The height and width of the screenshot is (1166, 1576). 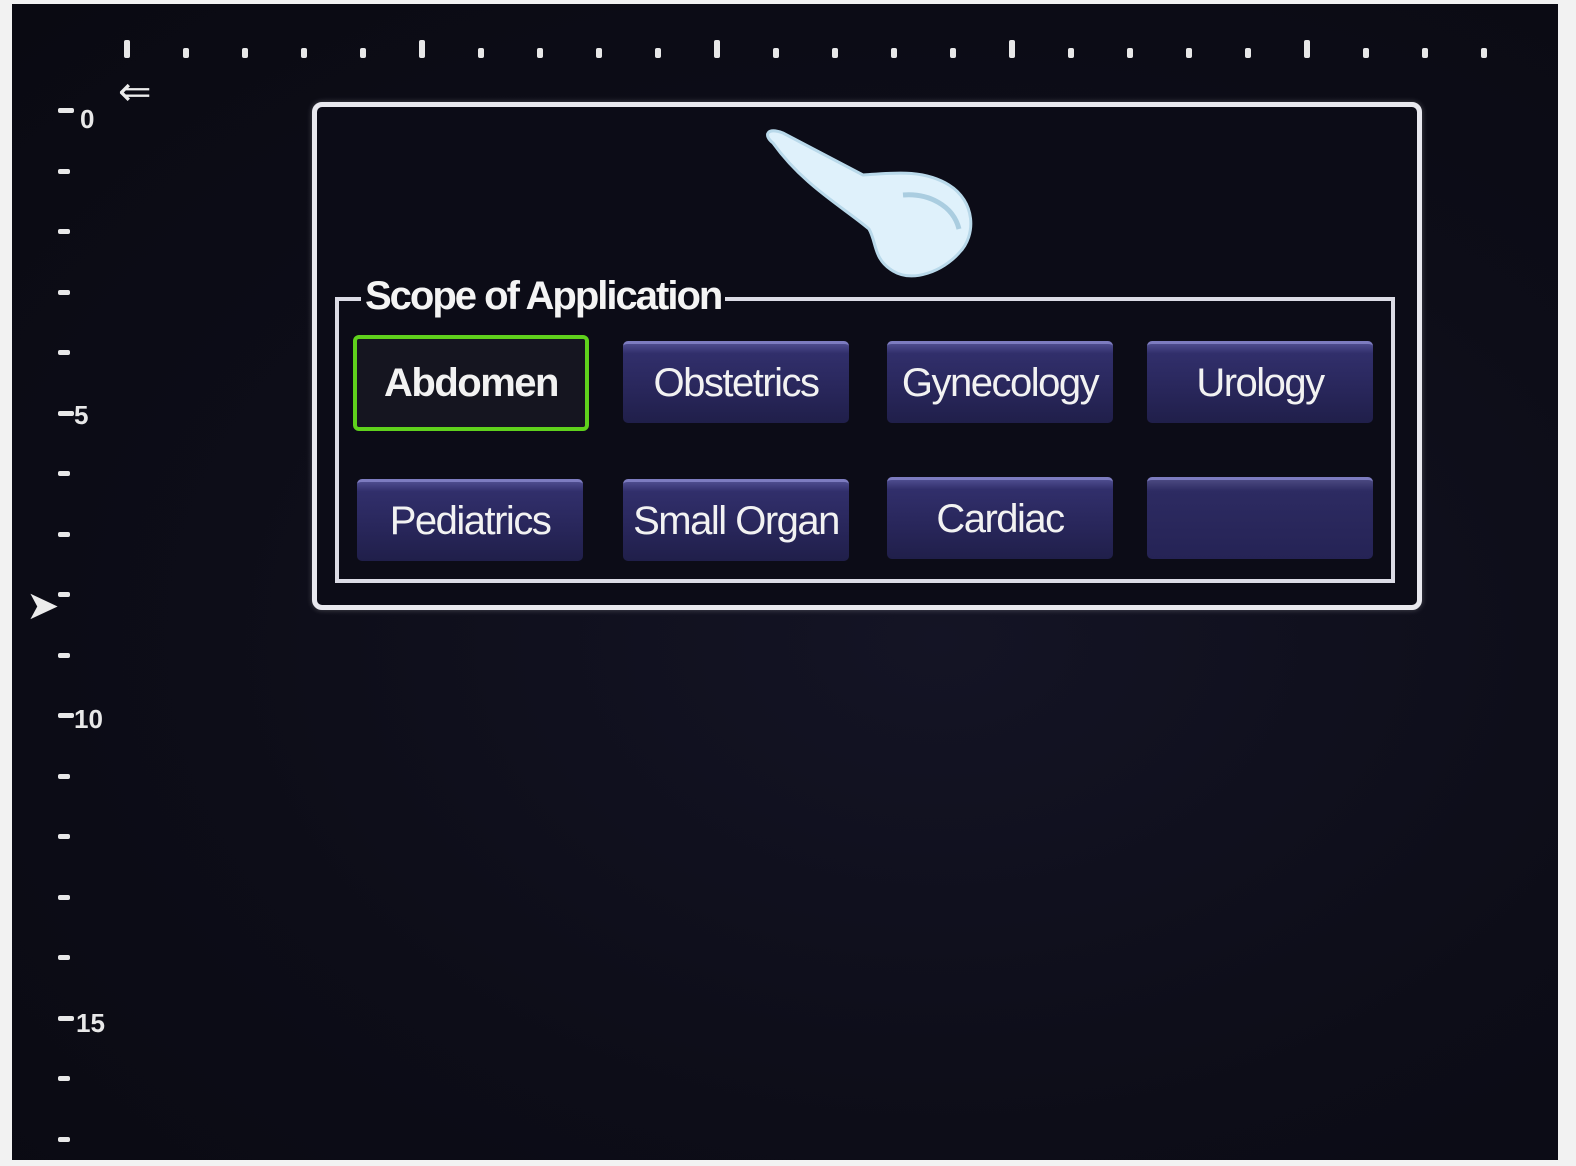 What do you see at coordinates (135, 92) in the screenshot?
I see `back-arrow-icon: ⇐` at bounding box center [135, 92].